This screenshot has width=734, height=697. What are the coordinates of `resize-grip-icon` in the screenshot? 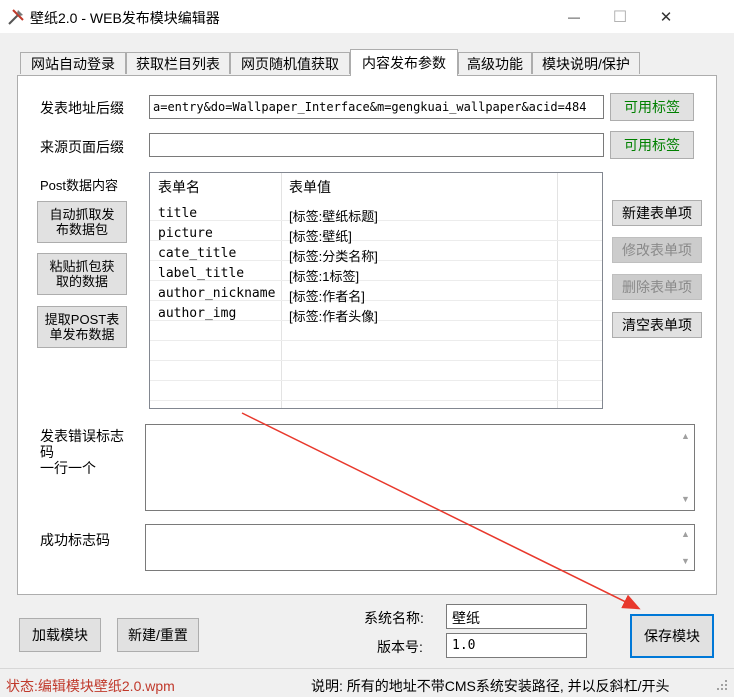 It's located at (722, 685).